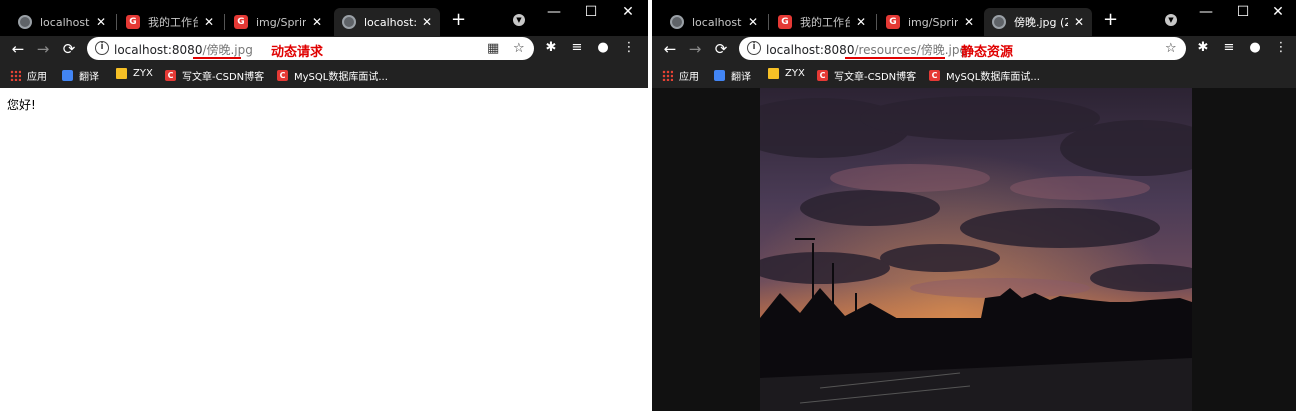 Image resolution: width=1296 pixels, height=411 pixels. I want to click on url-path: /傍晚.jpg, so click(227, 50).